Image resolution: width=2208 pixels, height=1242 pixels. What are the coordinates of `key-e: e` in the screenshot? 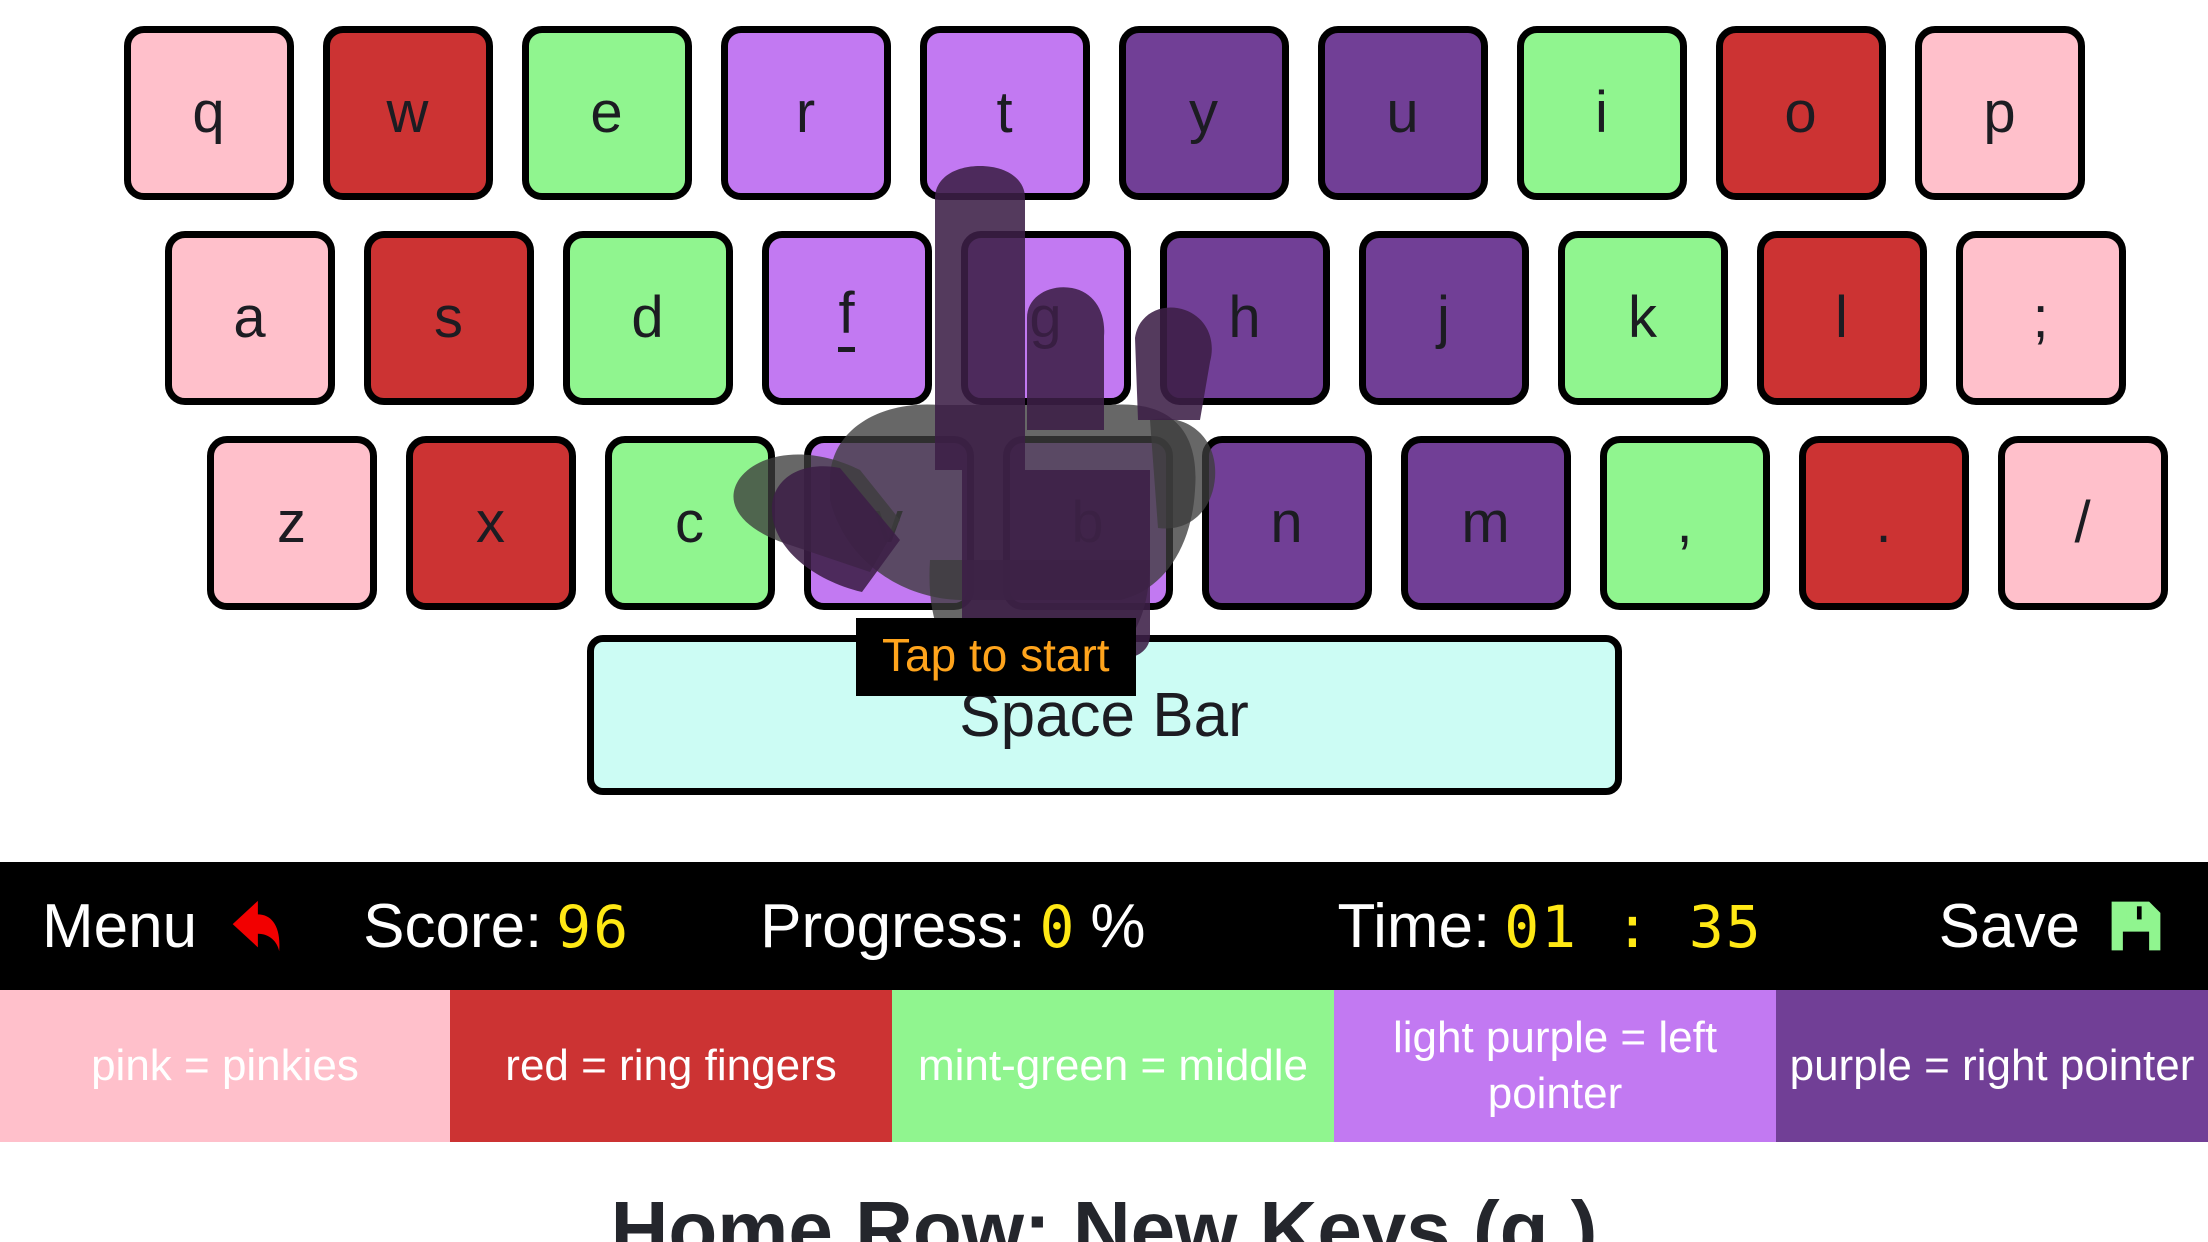 It's located at (606, 113).